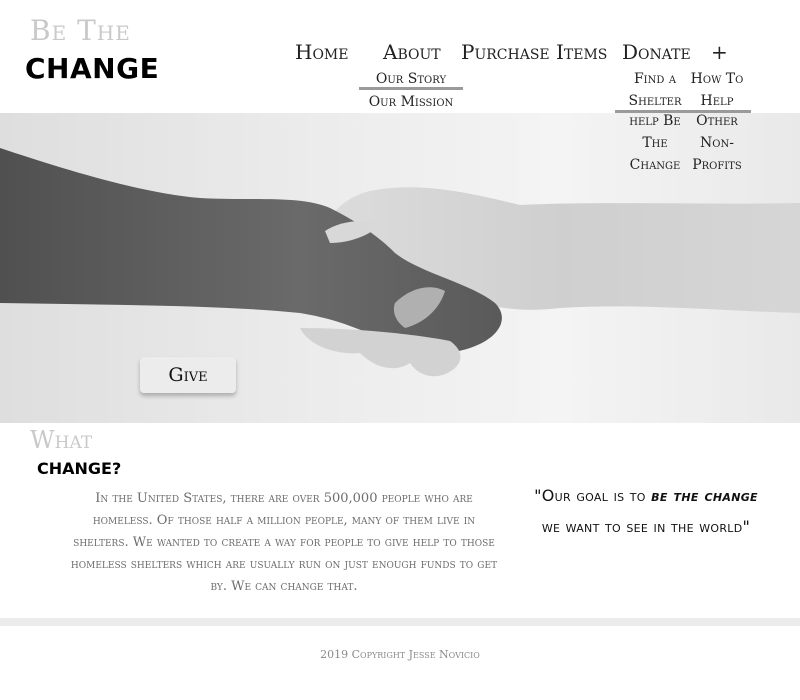 Image resolution: width=800 pixels, height=700 pixels. What do you see at coordinates (593, 495) in the screenshot?
I see `quote-open: "Our goal is to` at bounding box center [593, 495].